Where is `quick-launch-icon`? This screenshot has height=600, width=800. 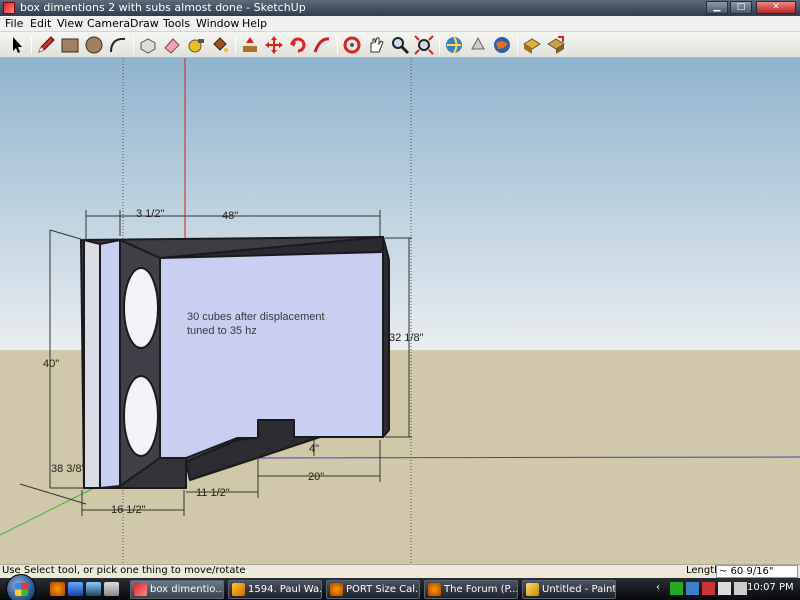
quick-launch-icon is located at coordinates (111, 589).